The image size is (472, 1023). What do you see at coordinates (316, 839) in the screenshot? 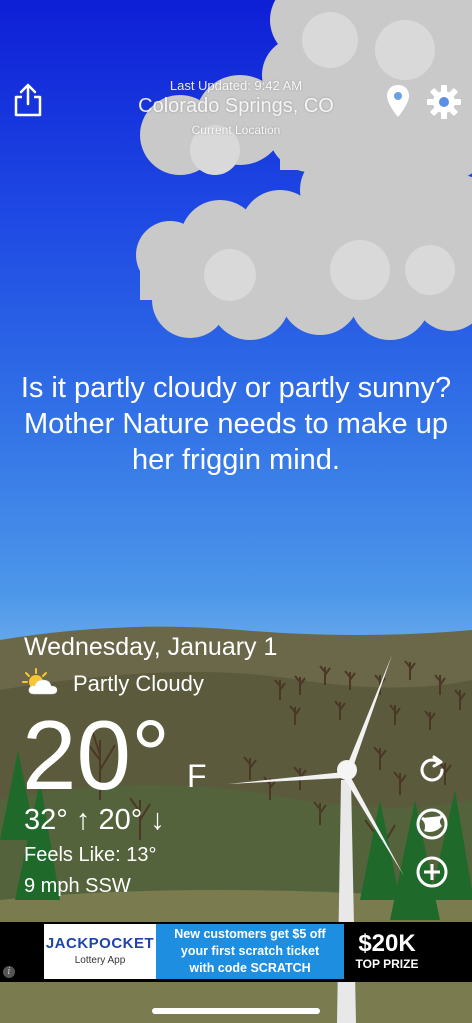
I see `wind-turbine-illustration` at bounding box center [316, 839].